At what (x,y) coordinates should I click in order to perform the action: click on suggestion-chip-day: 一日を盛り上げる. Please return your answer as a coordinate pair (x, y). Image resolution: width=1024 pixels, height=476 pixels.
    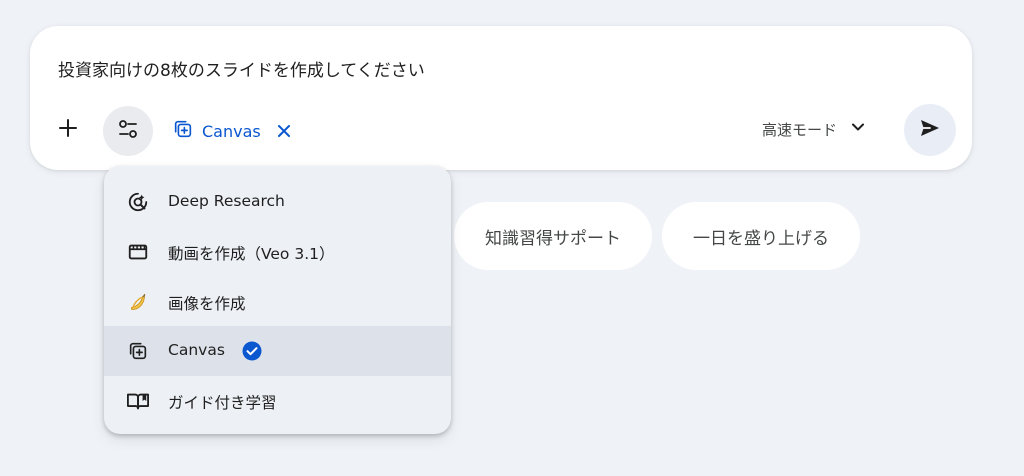
    Looking at the image, I should click on (761, 236).